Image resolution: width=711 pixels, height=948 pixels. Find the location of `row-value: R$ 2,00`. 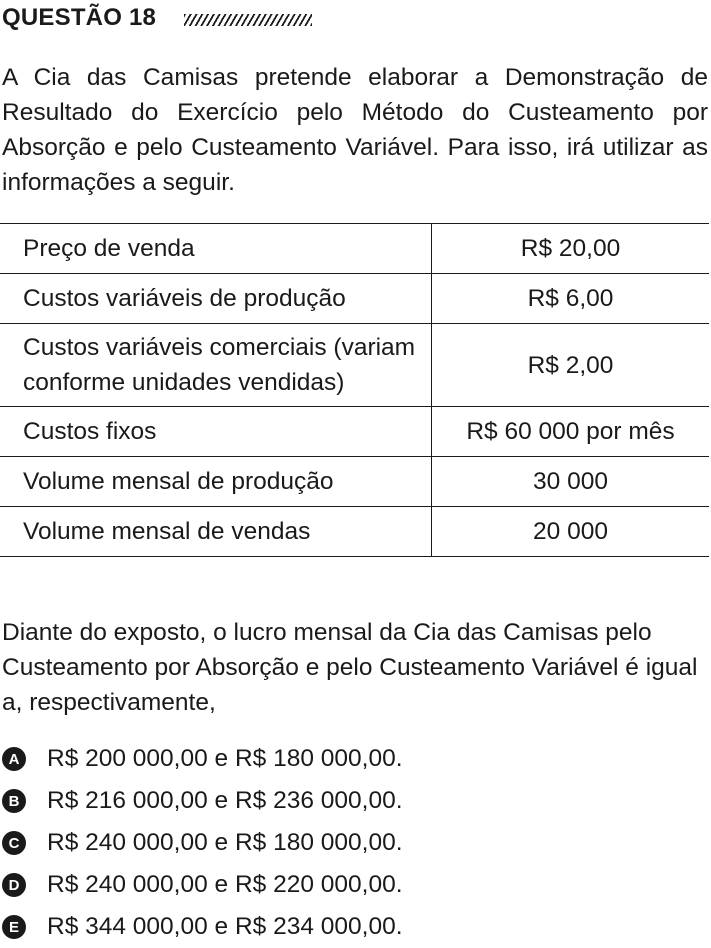

row-value: R$ 2,00 is located at coordinates (570, 365).